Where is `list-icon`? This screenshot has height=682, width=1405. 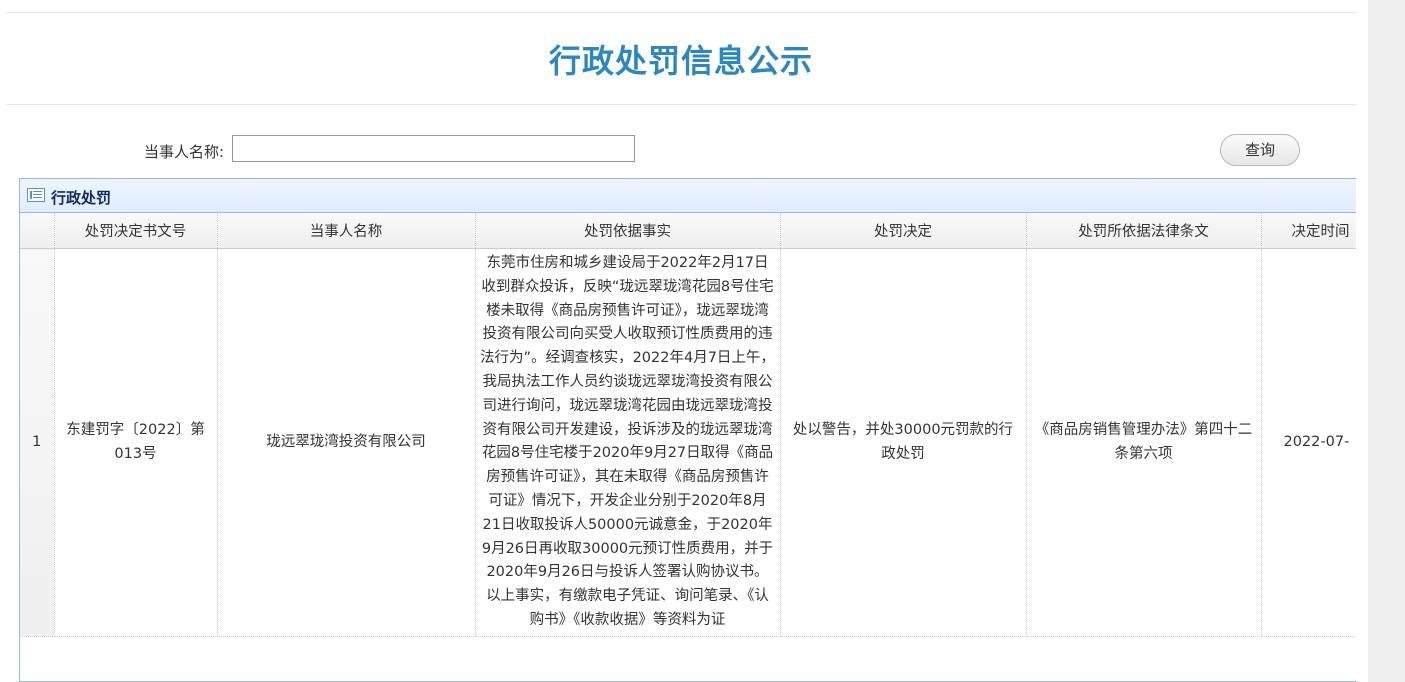 list-icon is located at coordinates (36, 195).